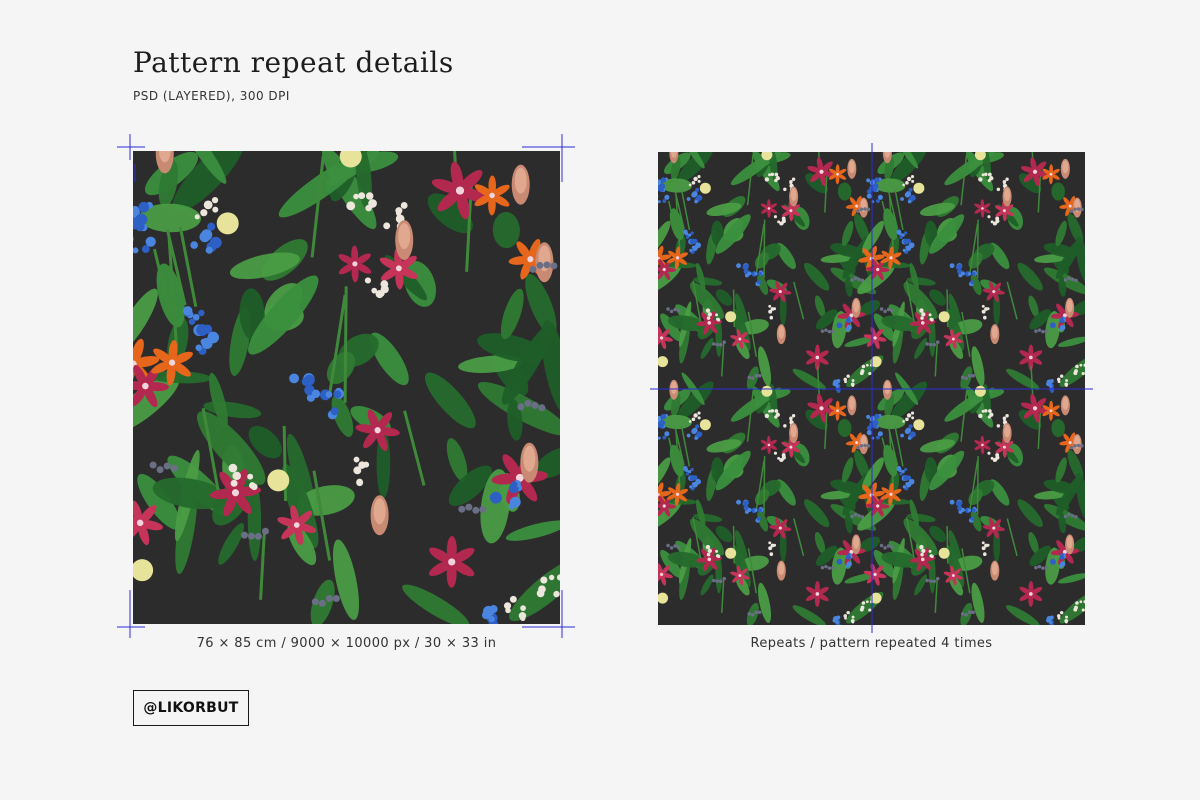 This screenshot has height=800, width=1200. What do you see at coordinates (293, 62) in the screenshot?
I see `page-title: Pattern repeat details` at bounding box center [293, 62].